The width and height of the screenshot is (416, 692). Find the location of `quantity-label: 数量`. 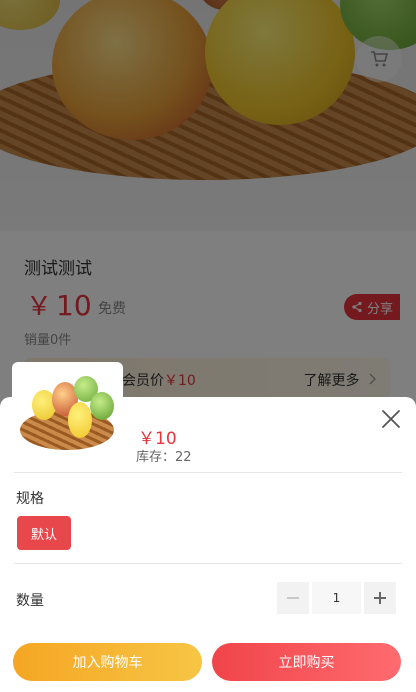

quantity-label: 数量 is located at coordinates (30, 601).